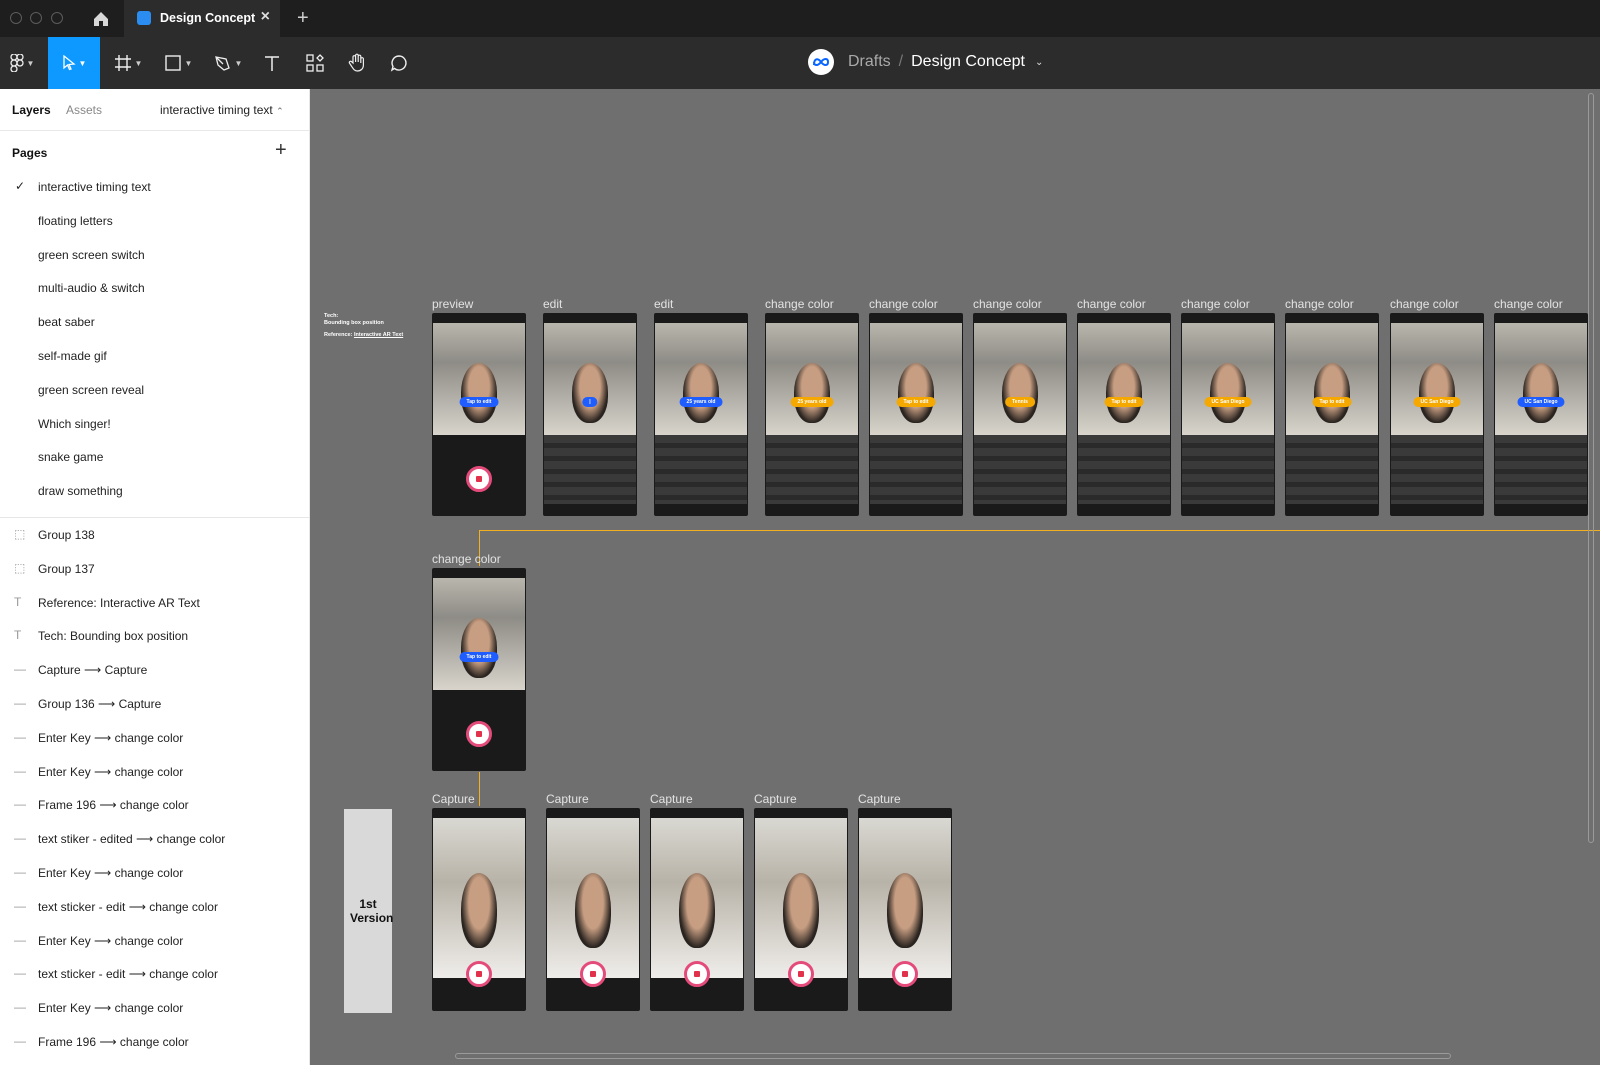 This screenshot has height=1065, width=1600. I want to click on layer-item: — Group 136 ⟶ Capture, so click(154, 705).